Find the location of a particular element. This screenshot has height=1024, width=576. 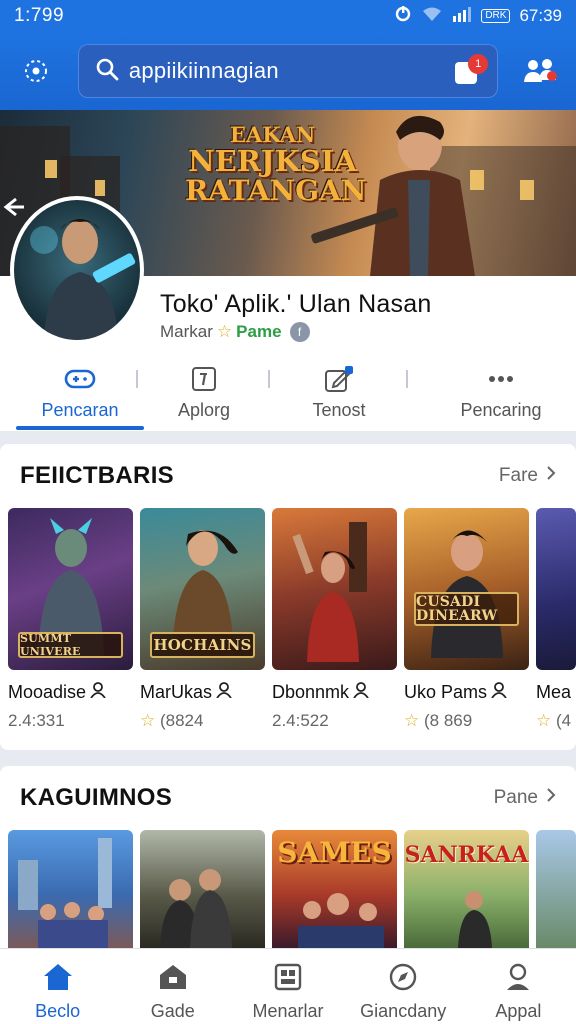

game-thumbnail: HOCHAINS is located at coordinates (202, 589).